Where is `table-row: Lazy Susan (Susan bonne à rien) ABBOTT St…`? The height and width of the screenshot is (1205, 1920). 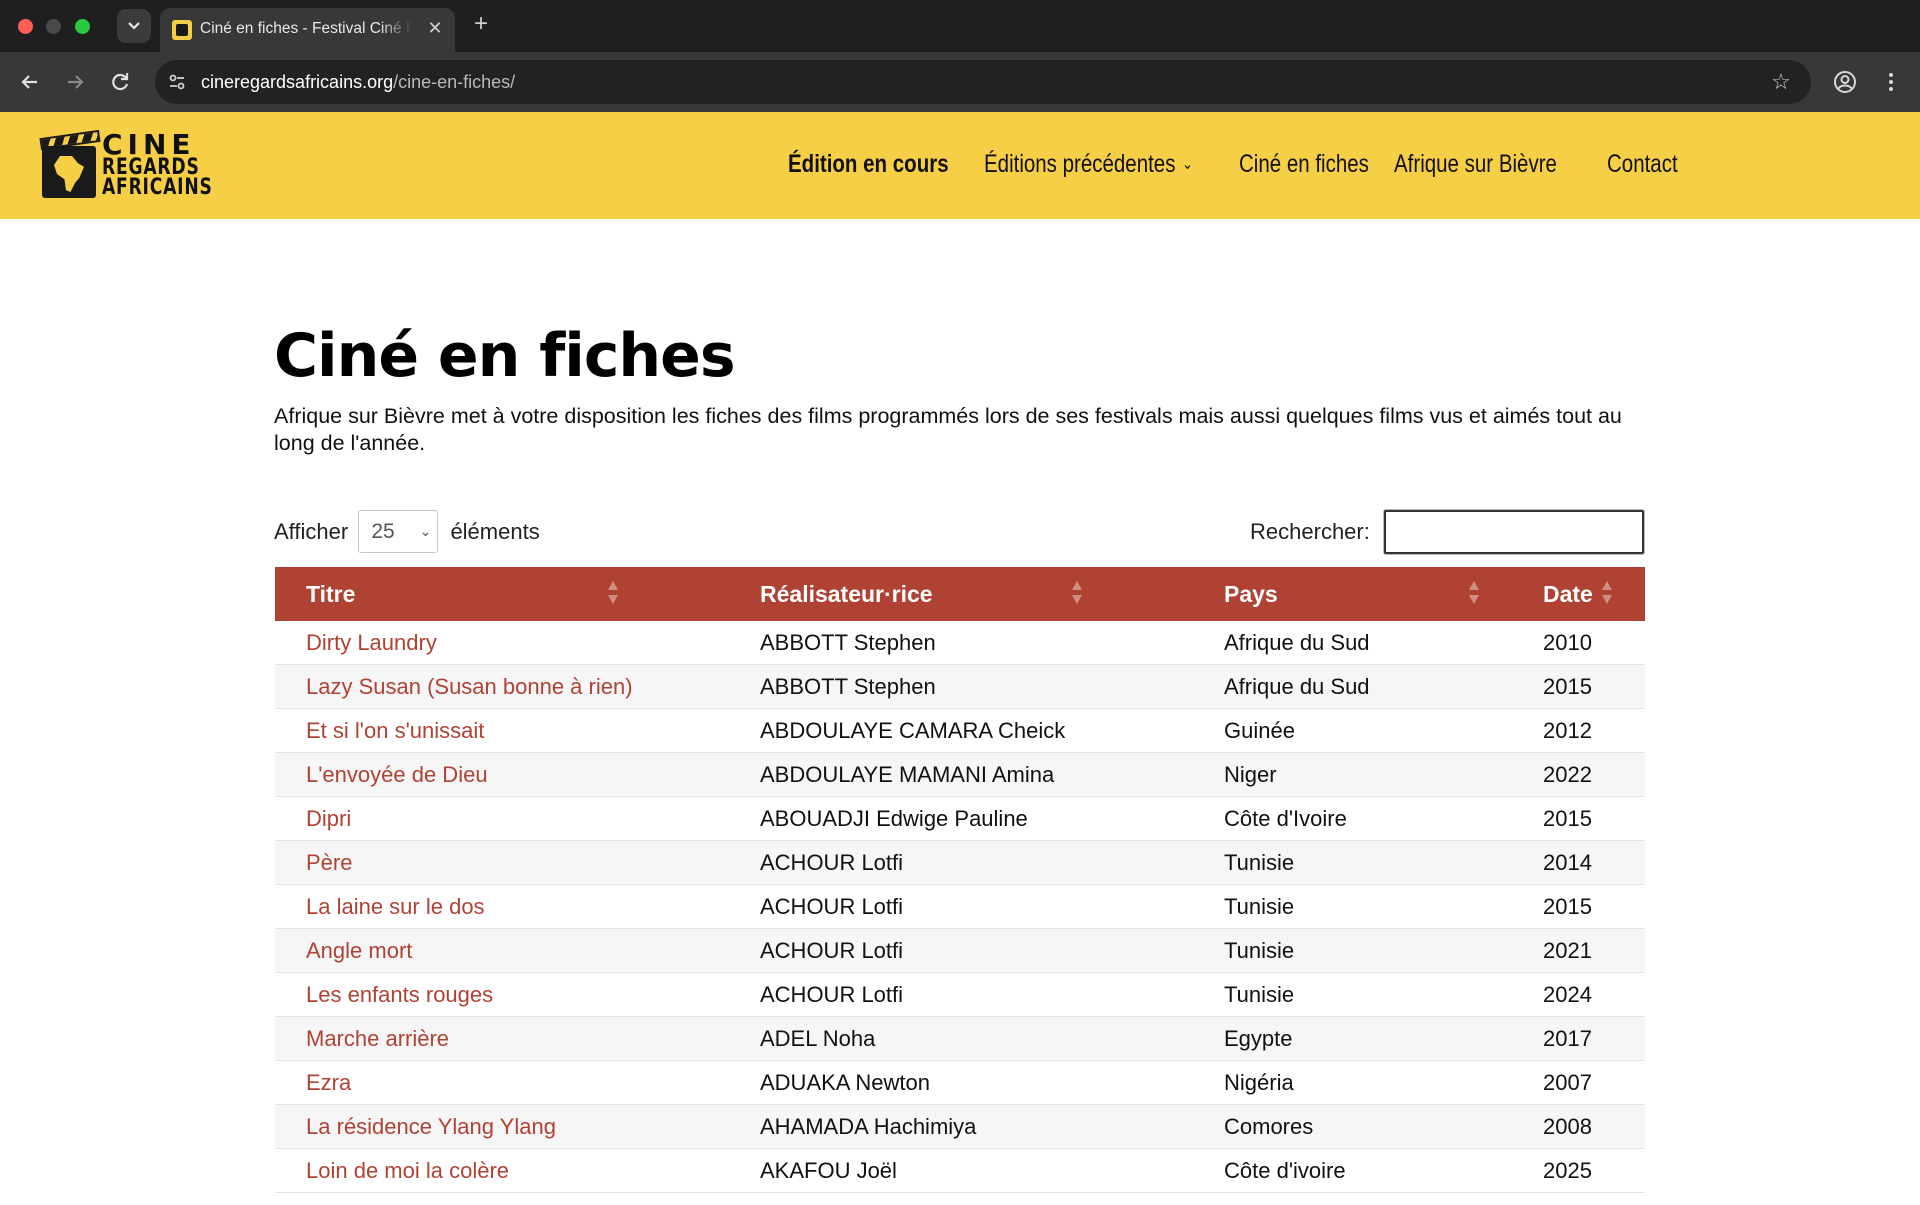 table-row: Lazy Susan (Susan bonne à rien) ABBOTT St… is located at coordinates (960, 687).